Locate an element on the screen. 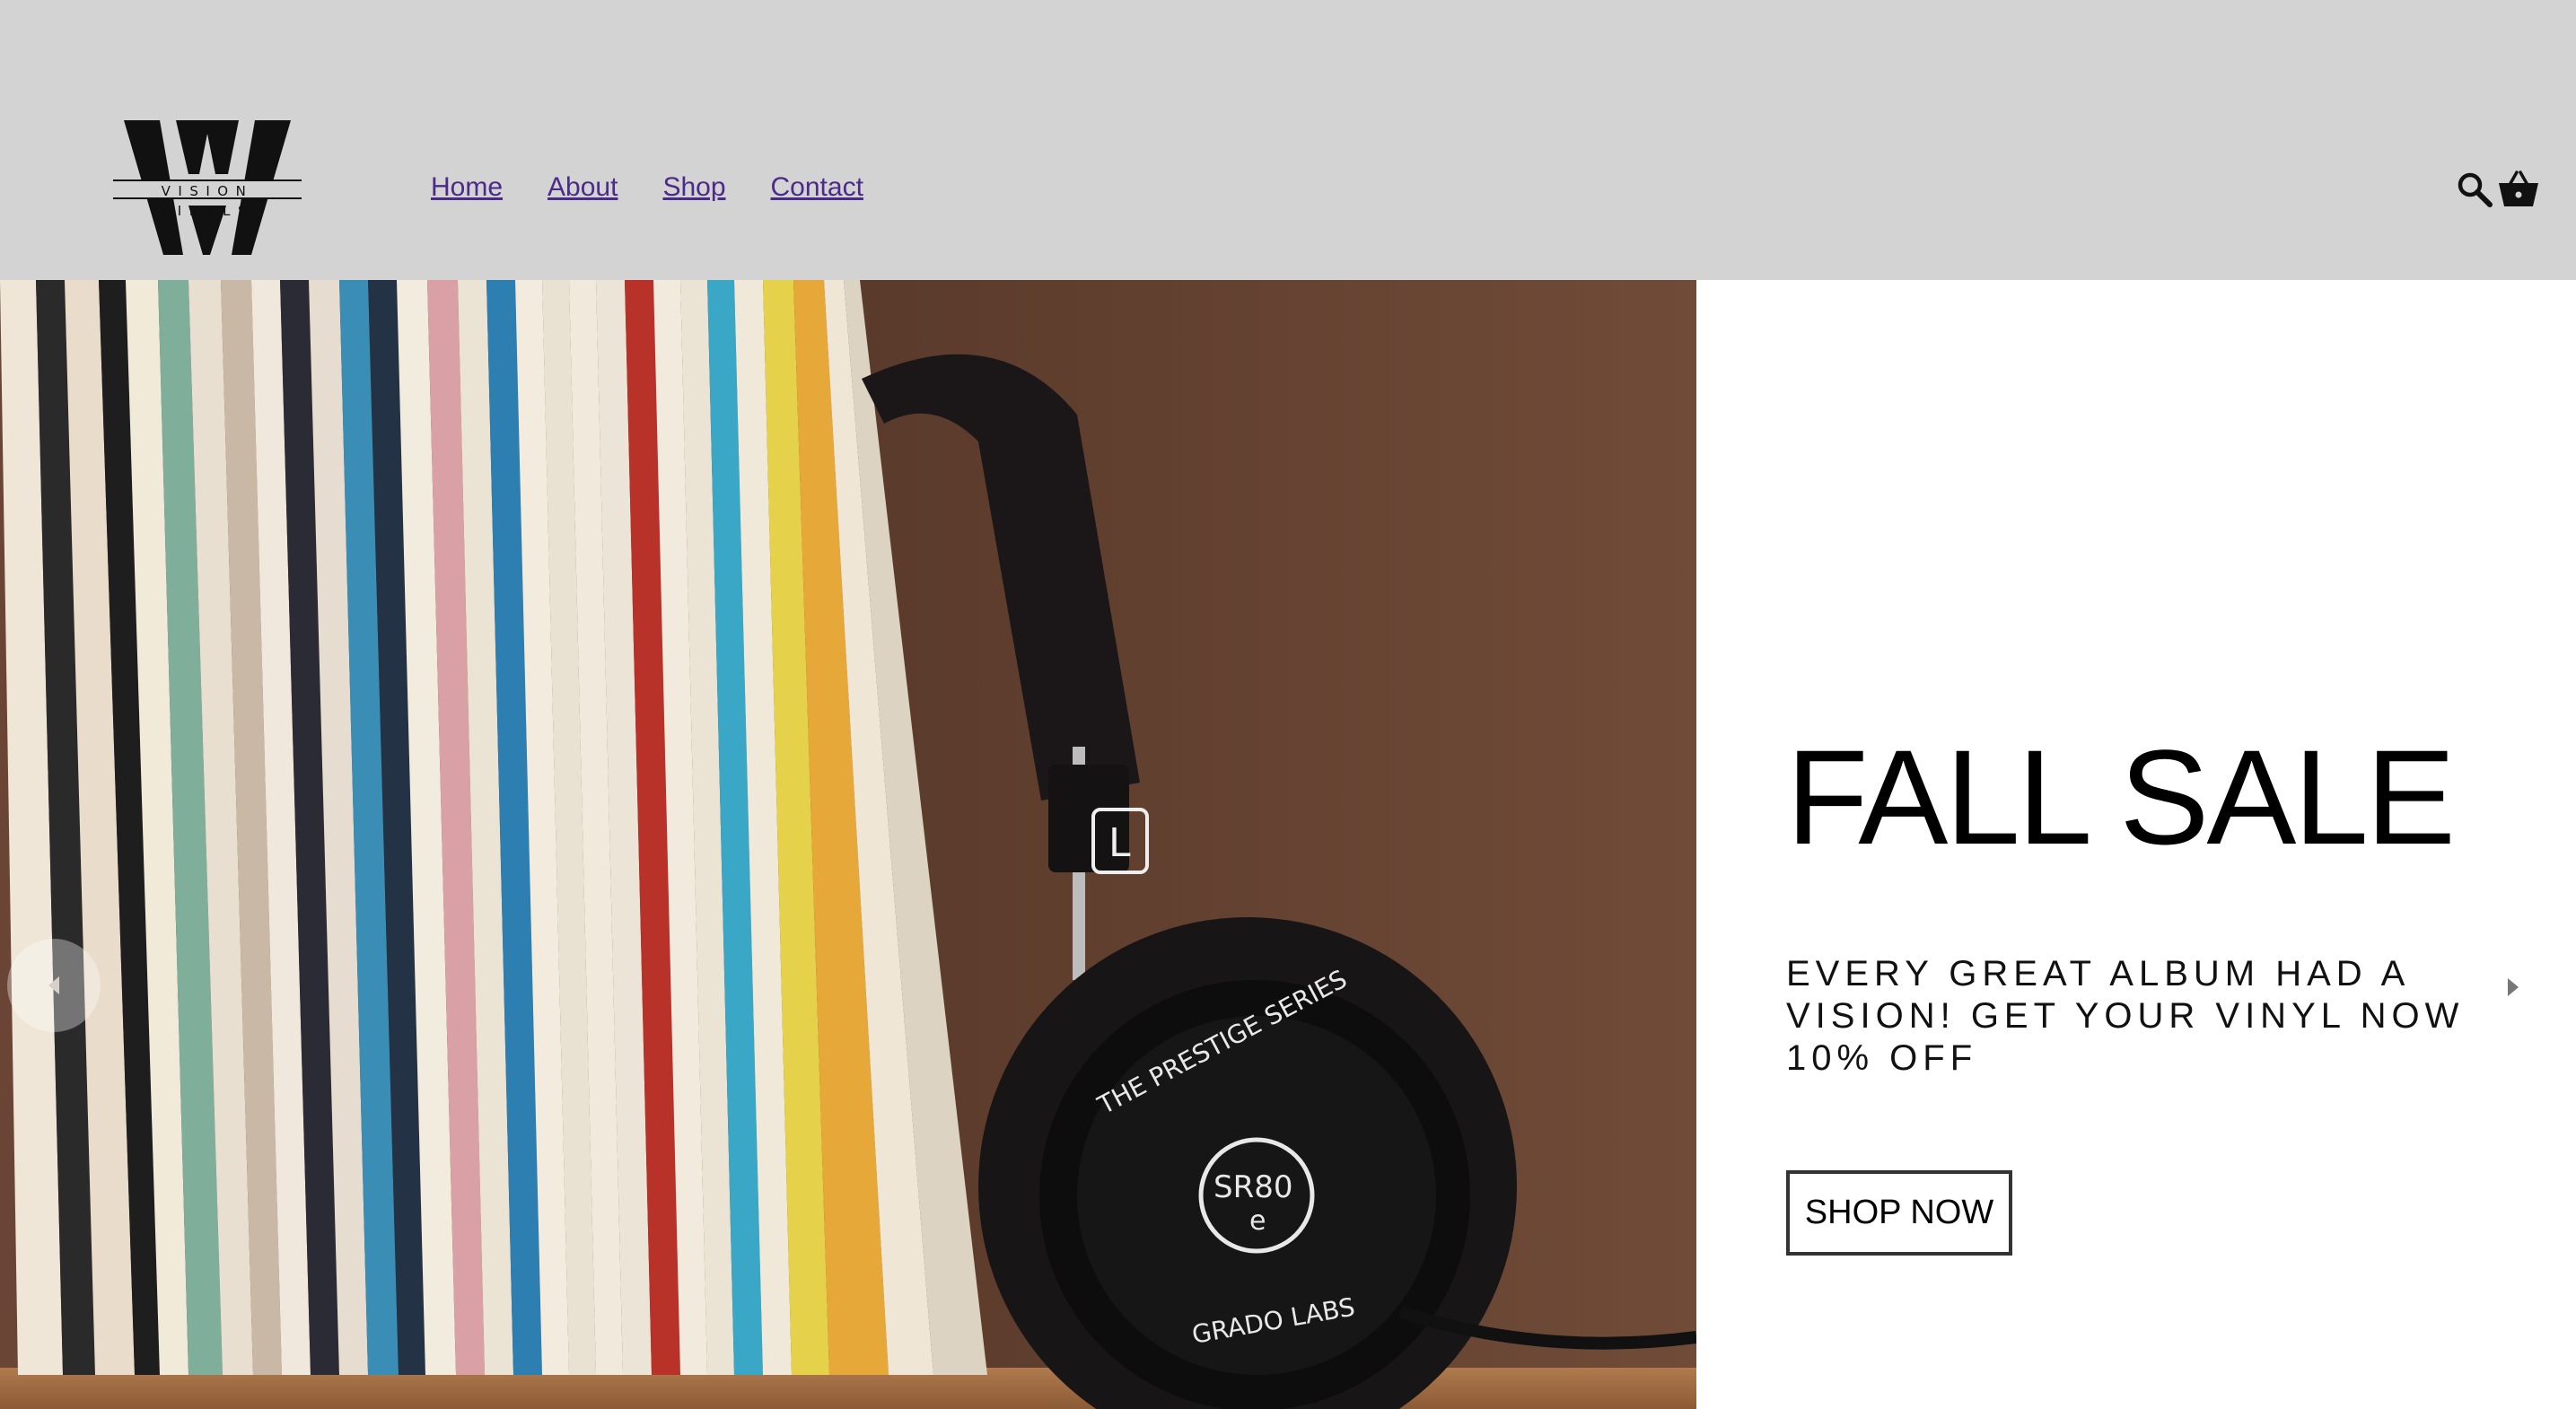 The width and height of the screenshot is (2576, 1409). logo-wordmark: VISION VINYLS is located at coordinates (207, 199).